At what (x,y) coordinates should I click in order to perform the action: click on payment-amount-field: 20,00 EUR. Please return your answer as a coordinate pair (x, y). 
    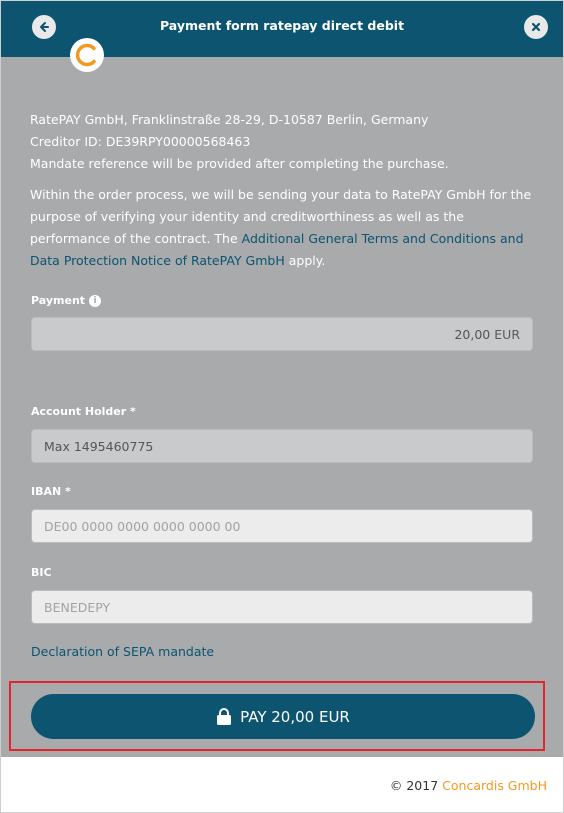
    Looking at the image, I should click on (282, 334).